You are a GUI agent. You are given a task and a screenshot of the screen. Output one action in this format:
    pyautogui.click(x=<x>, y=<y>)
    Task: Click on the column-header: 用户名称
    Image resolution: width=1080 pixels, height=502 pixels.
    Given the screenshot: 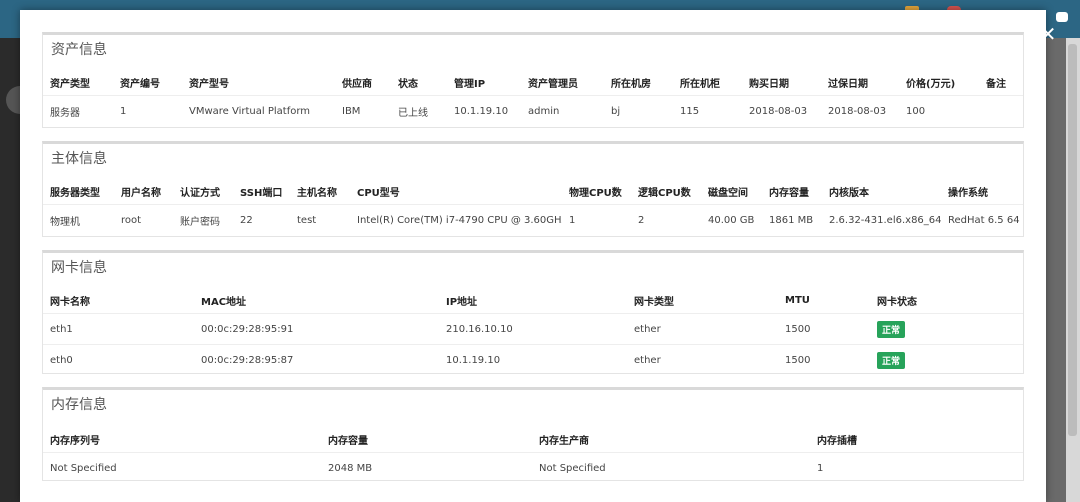 What is the action you would take?
    pyautogui.click(x=141, y=193)
    